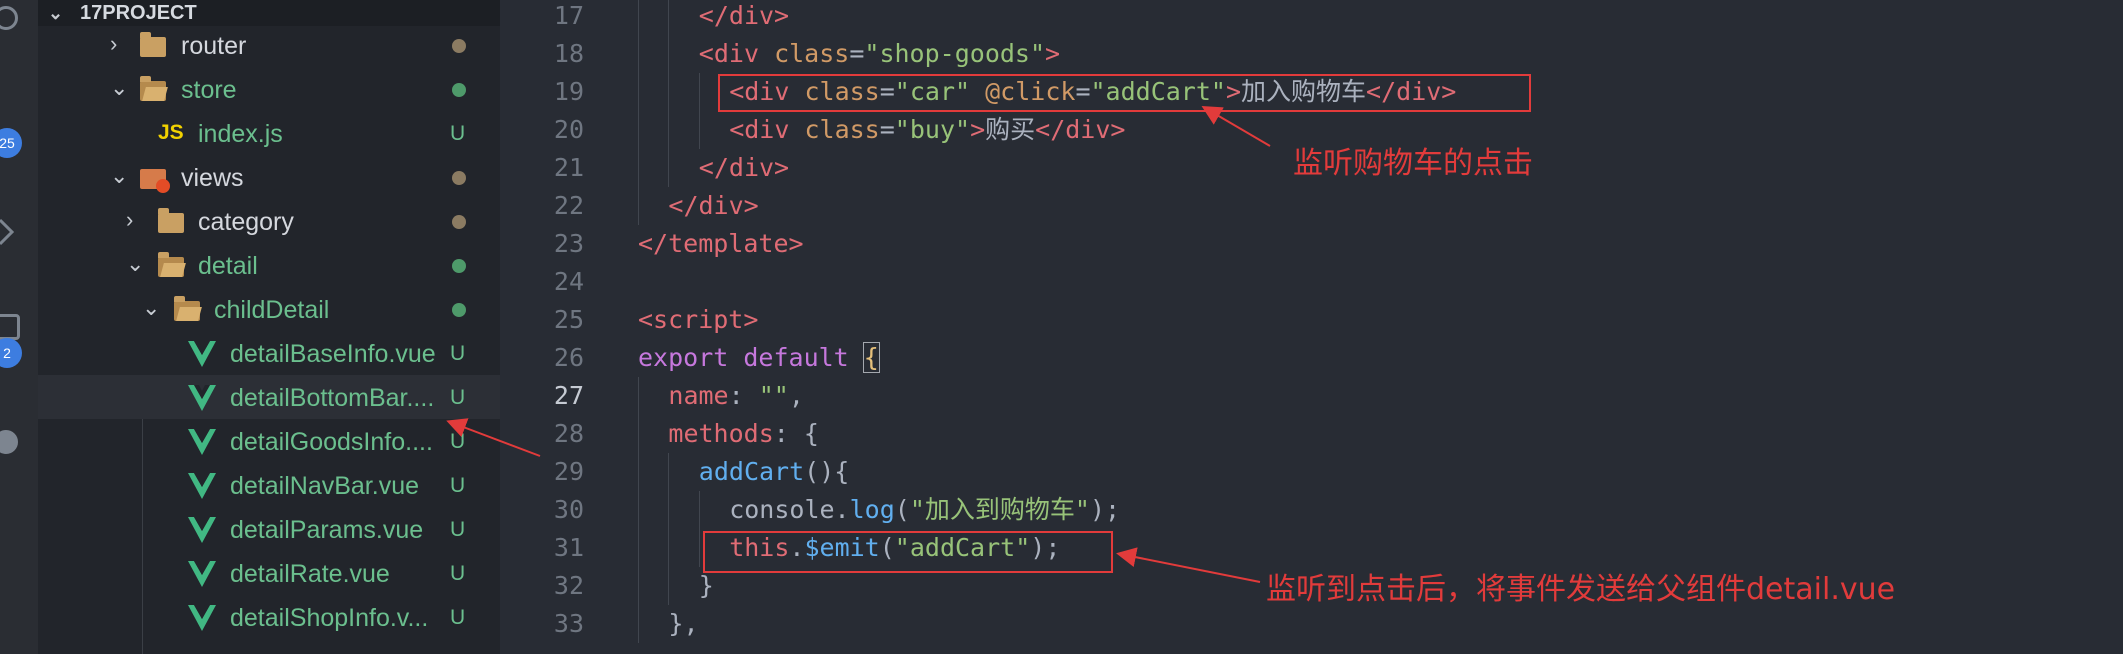  I want to click on tree-item: ⌄ store, so click(269, 89).